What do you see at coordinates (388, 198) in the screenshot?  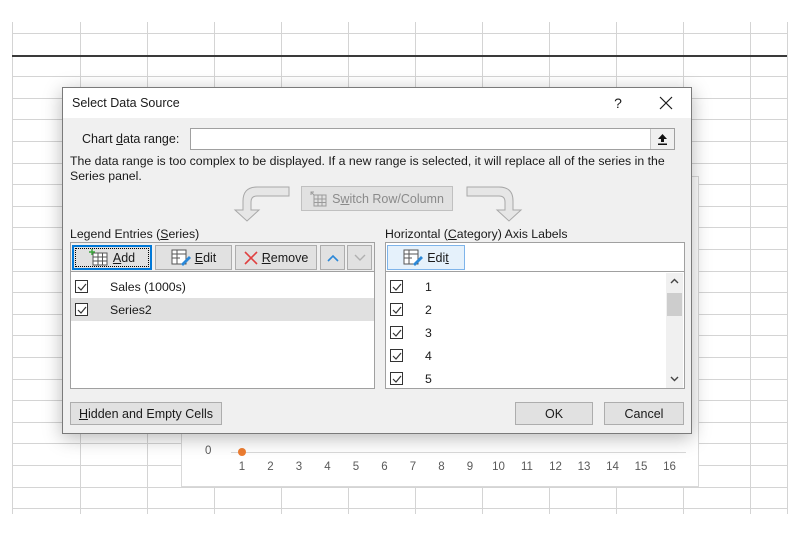 I see `switch-row-column-label: Switch Row/Column` at bounding box center [388, 198].